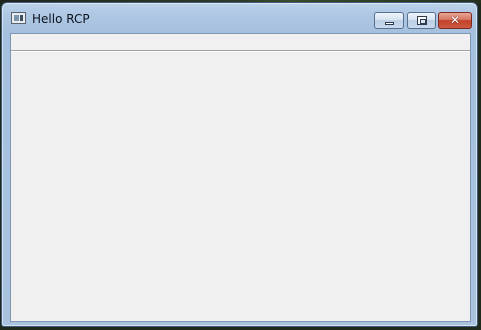  What do you see at coordinates (21, 18) in the screenshot?
I see `app-icon-pane-right` at bounding box center [21, 18].